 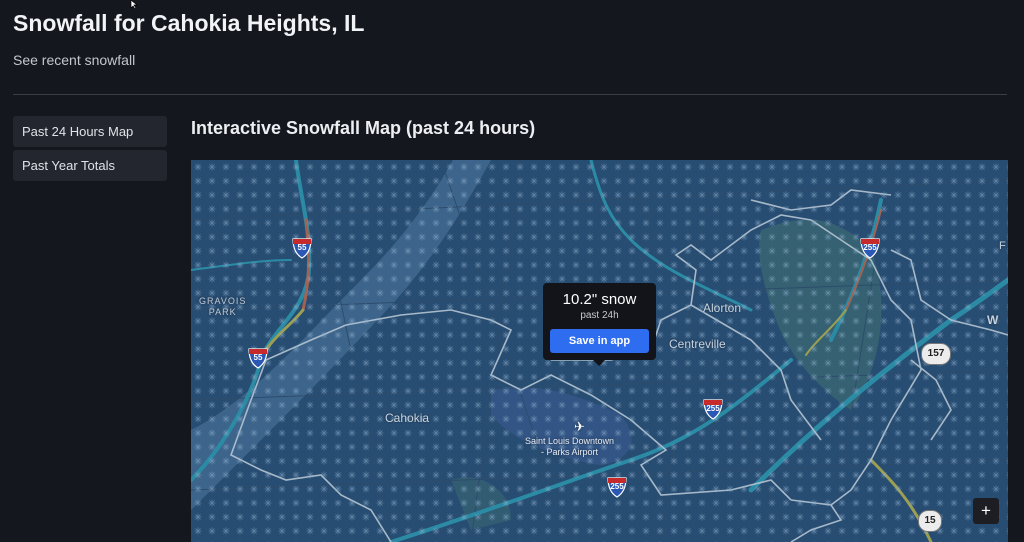 What do you see at coordinates (134, 5) in the screenshot?
I see `mouse-cursor-icon` at bounding box center [134, 5].